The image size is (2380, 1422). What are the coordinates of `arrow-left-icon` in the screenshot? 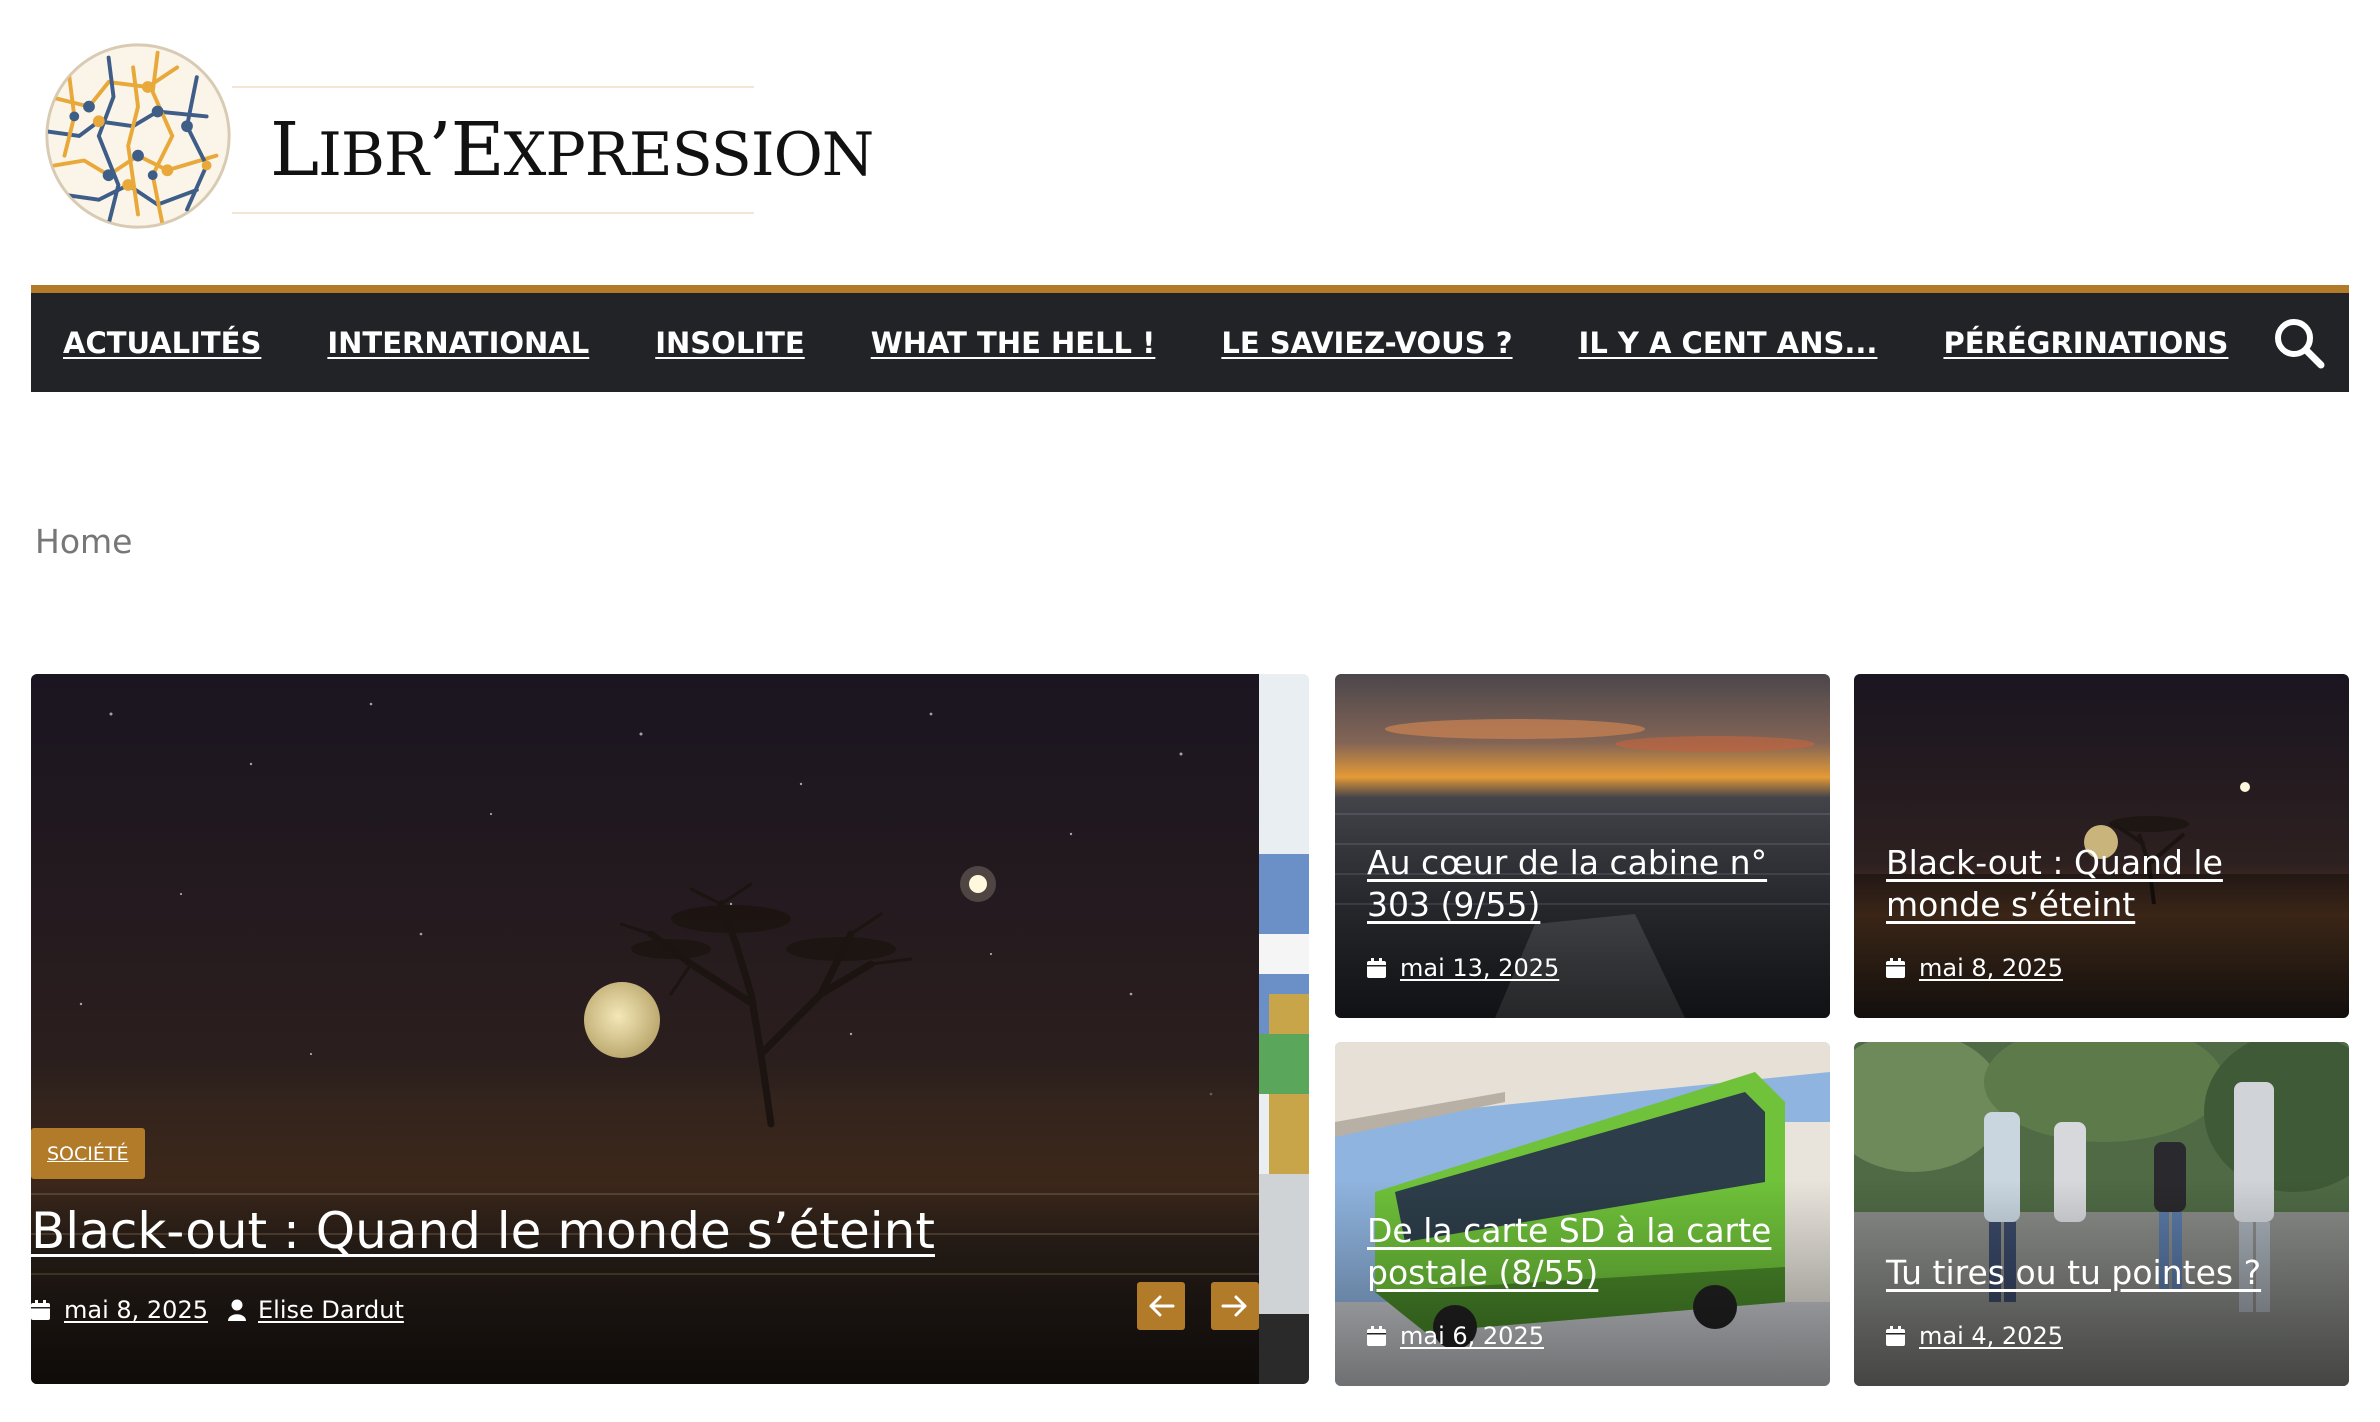 It's located at (1162, 1306).